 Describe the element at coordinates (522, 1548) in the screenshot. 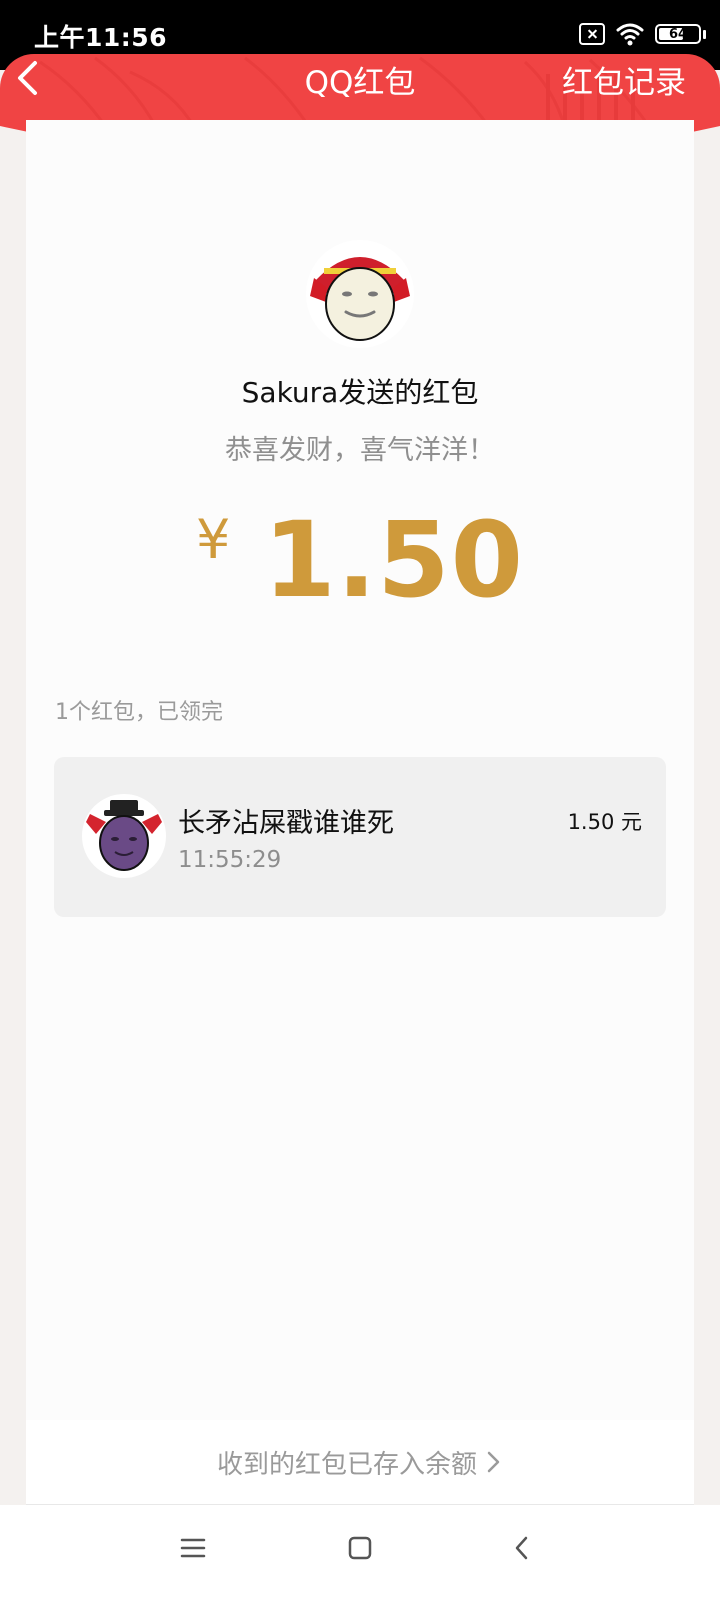

I see `back-icon` at that location.